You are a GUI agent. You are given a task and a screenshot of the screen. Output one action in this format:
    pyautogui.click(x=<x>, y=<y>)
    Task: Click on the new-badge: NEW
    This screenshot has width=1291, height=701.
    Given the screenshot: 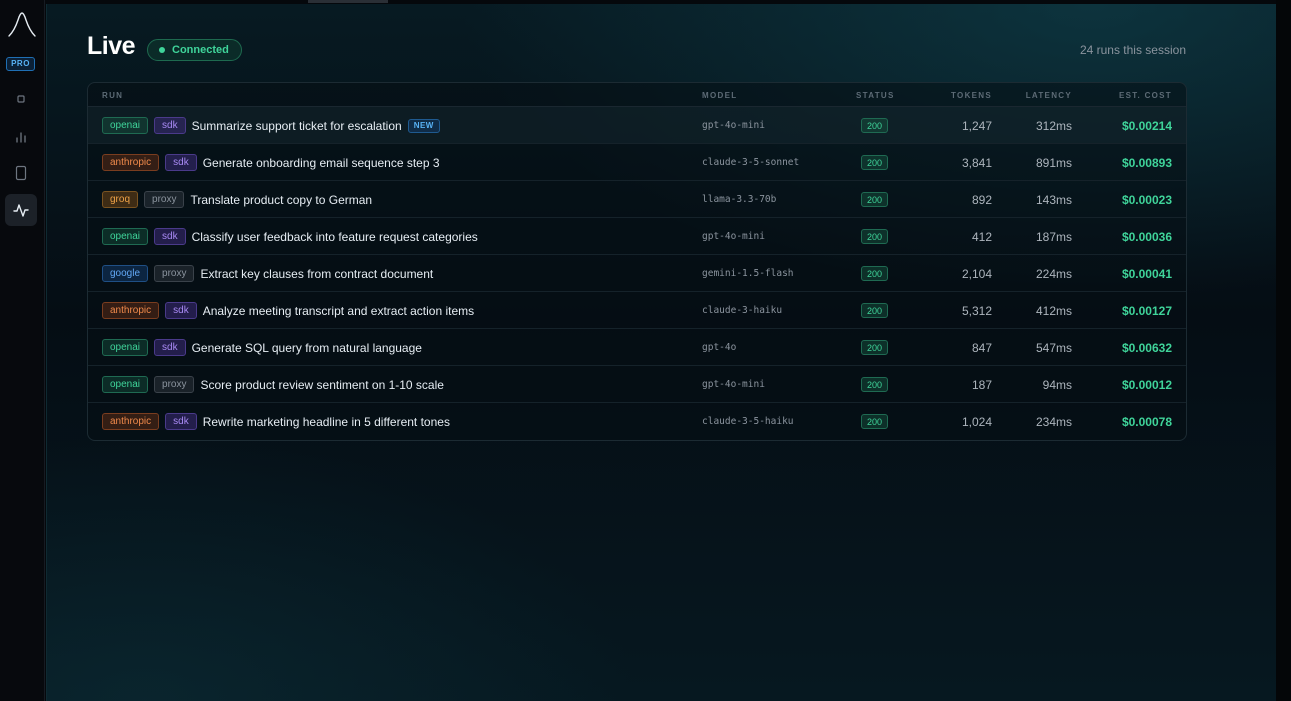 What is the action you would take?
    pyautogui.click(x=423, y=125)
    